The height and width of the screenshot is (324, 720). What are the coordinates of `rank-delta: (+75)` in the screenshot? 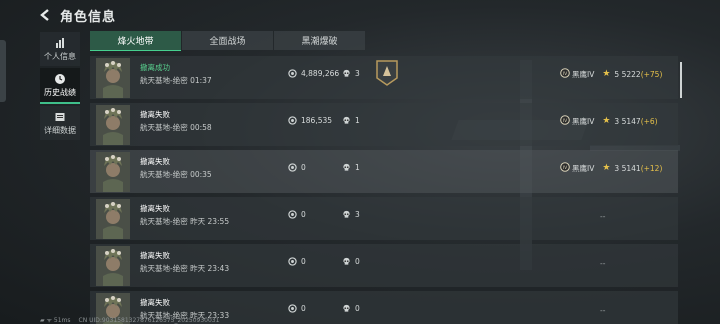 It's located at (651, 74).